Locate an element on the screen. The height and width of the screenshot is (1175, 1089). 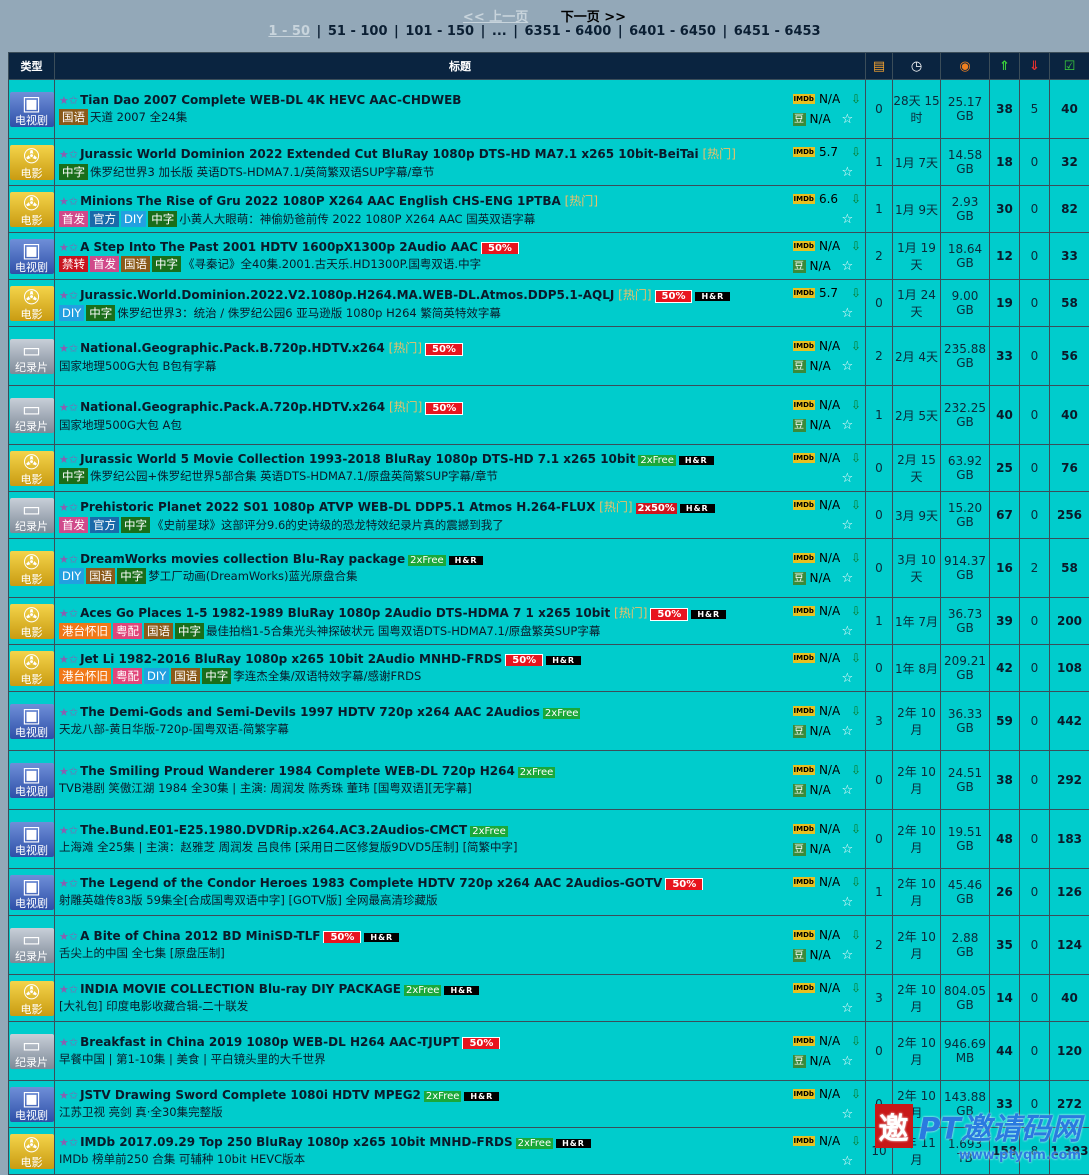
page-link: 6401 - 6450 is located at coordinates (672, 31).